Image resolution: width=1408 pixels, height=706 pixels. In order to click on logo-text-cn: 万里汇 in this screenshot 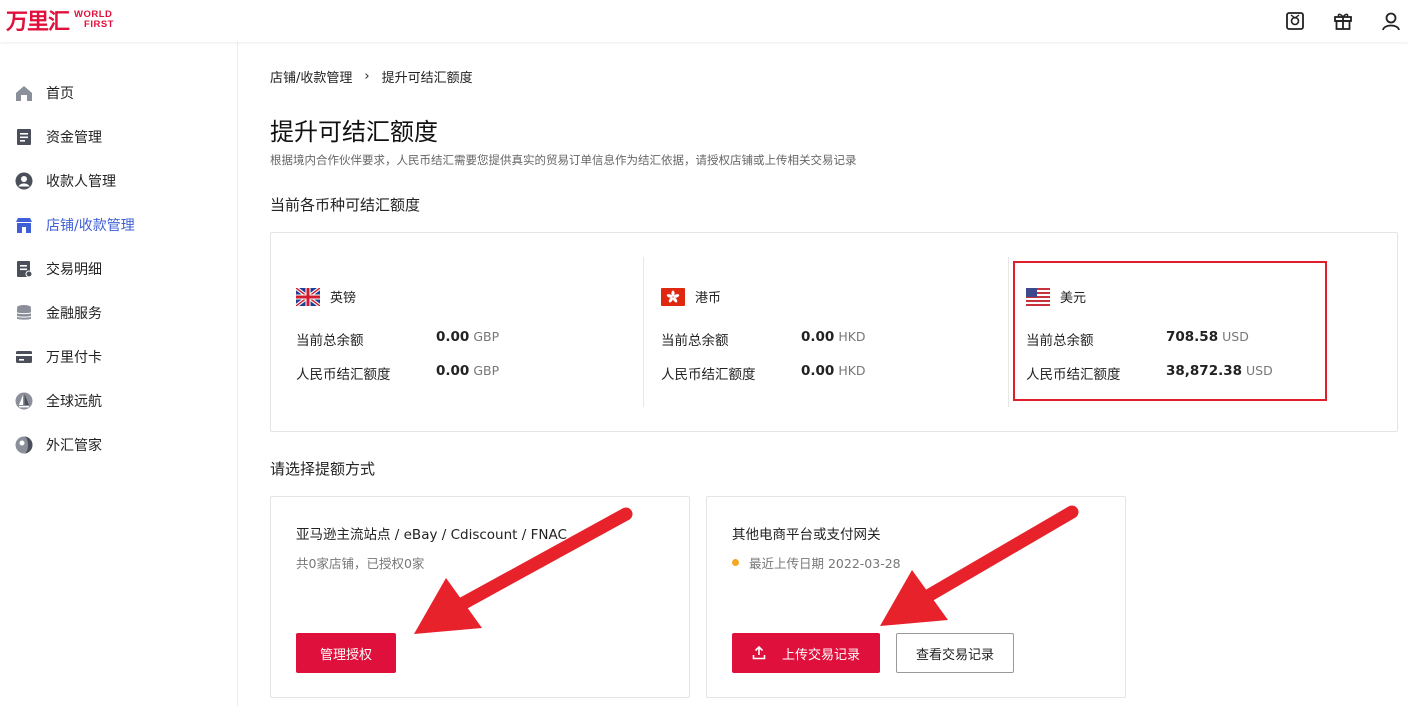, I will do `click(38, 22)`.